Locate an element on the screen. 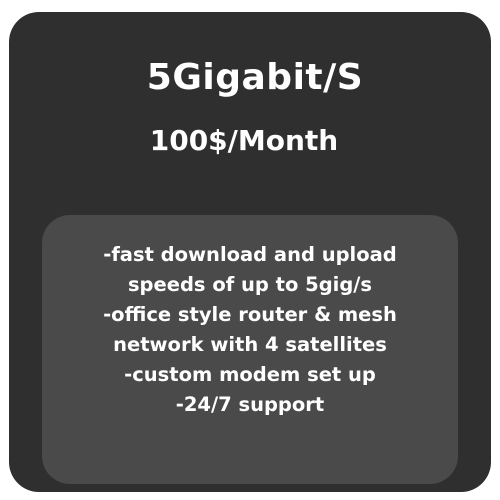 The width and height of the screenshot is (500, 500). plan-speed-title: 5Gigabit/S is located at coordinates (255, 77).